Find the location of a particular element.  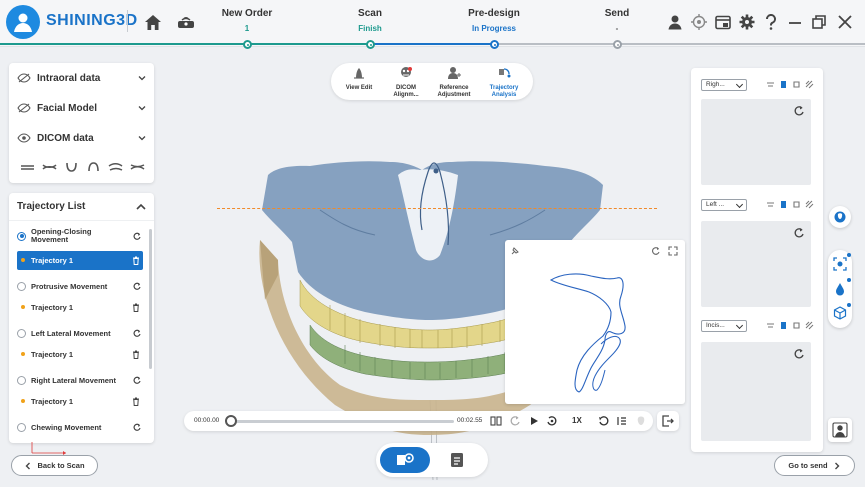

step-new-order: New Order 1 is located at coordinates (247, 20).